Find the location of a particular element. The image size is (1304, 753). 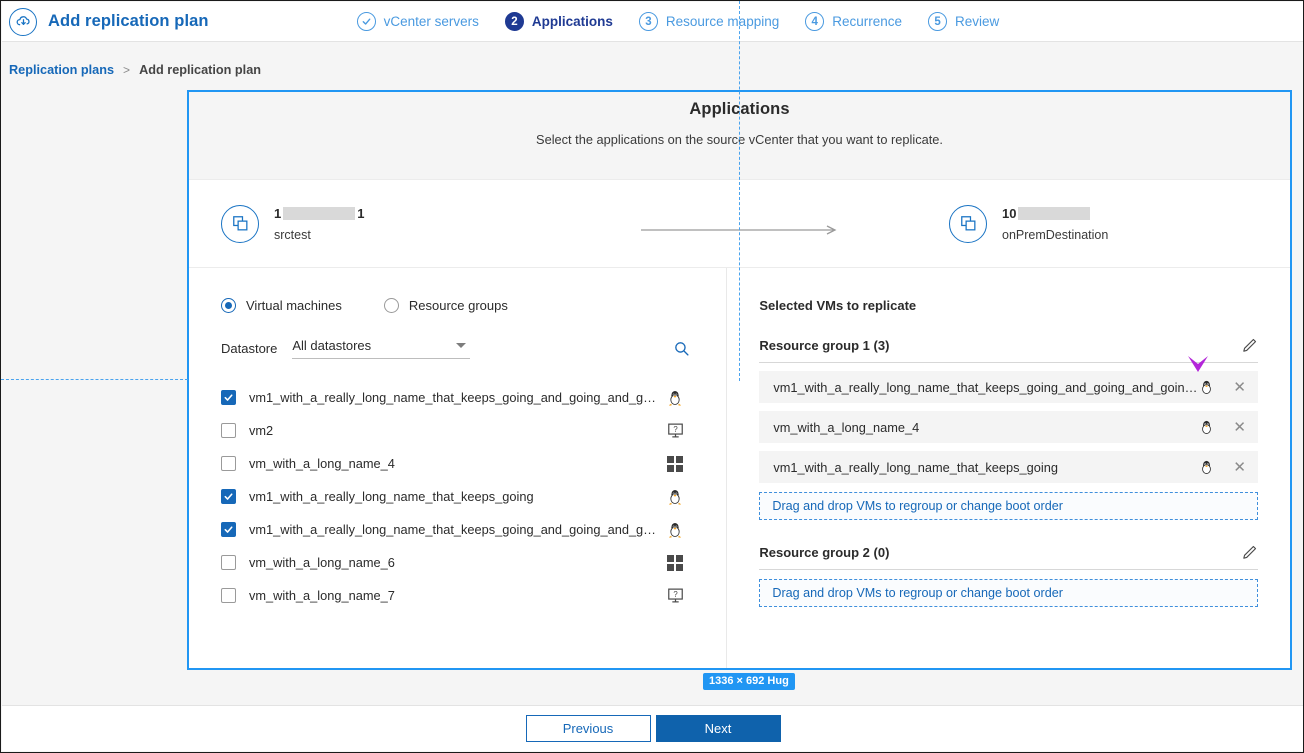

vm-list-item: vm_with_a_long_name_4 is located at coordinates (461, 463).